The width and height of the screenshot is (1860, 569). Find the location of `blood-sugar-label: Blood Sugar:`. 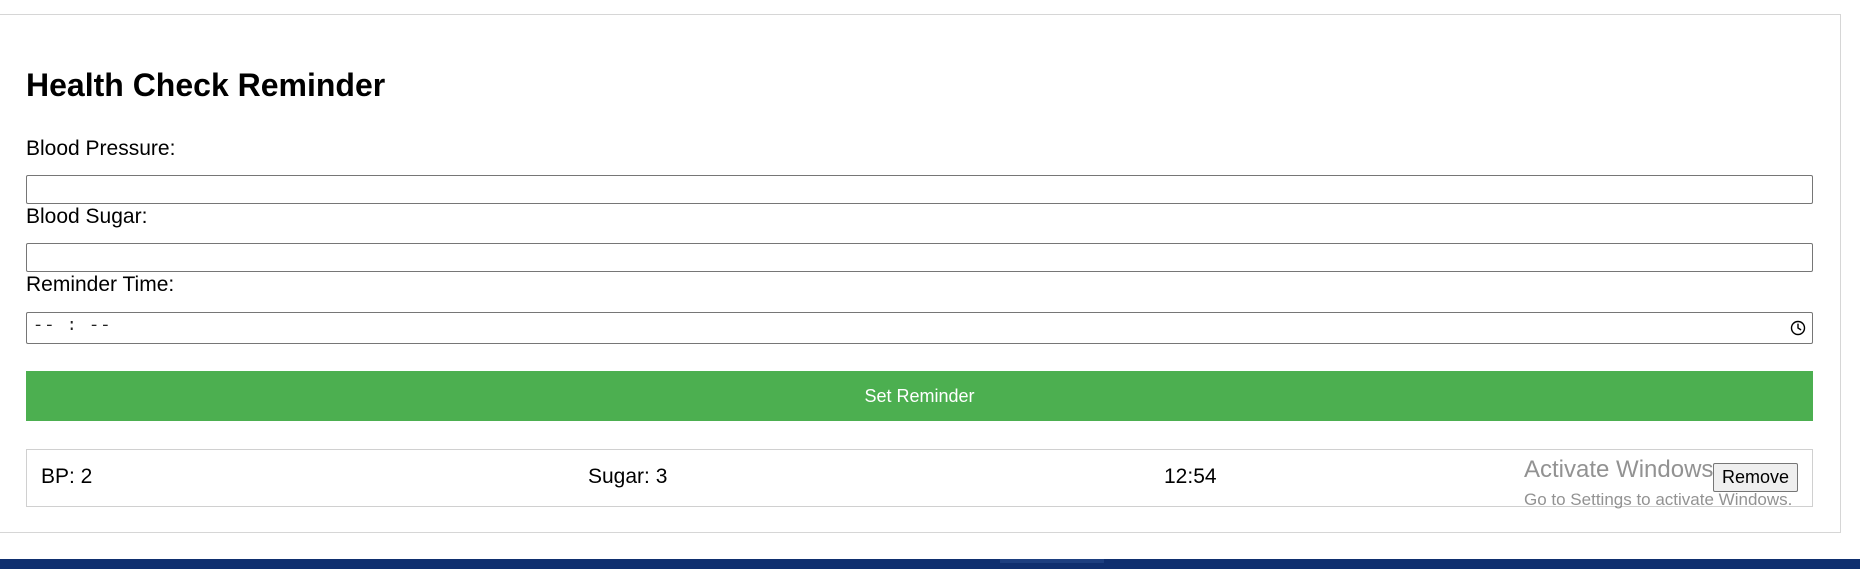

blood-sugar-label: Blood Sugar: is located at coordinates (87, 216).